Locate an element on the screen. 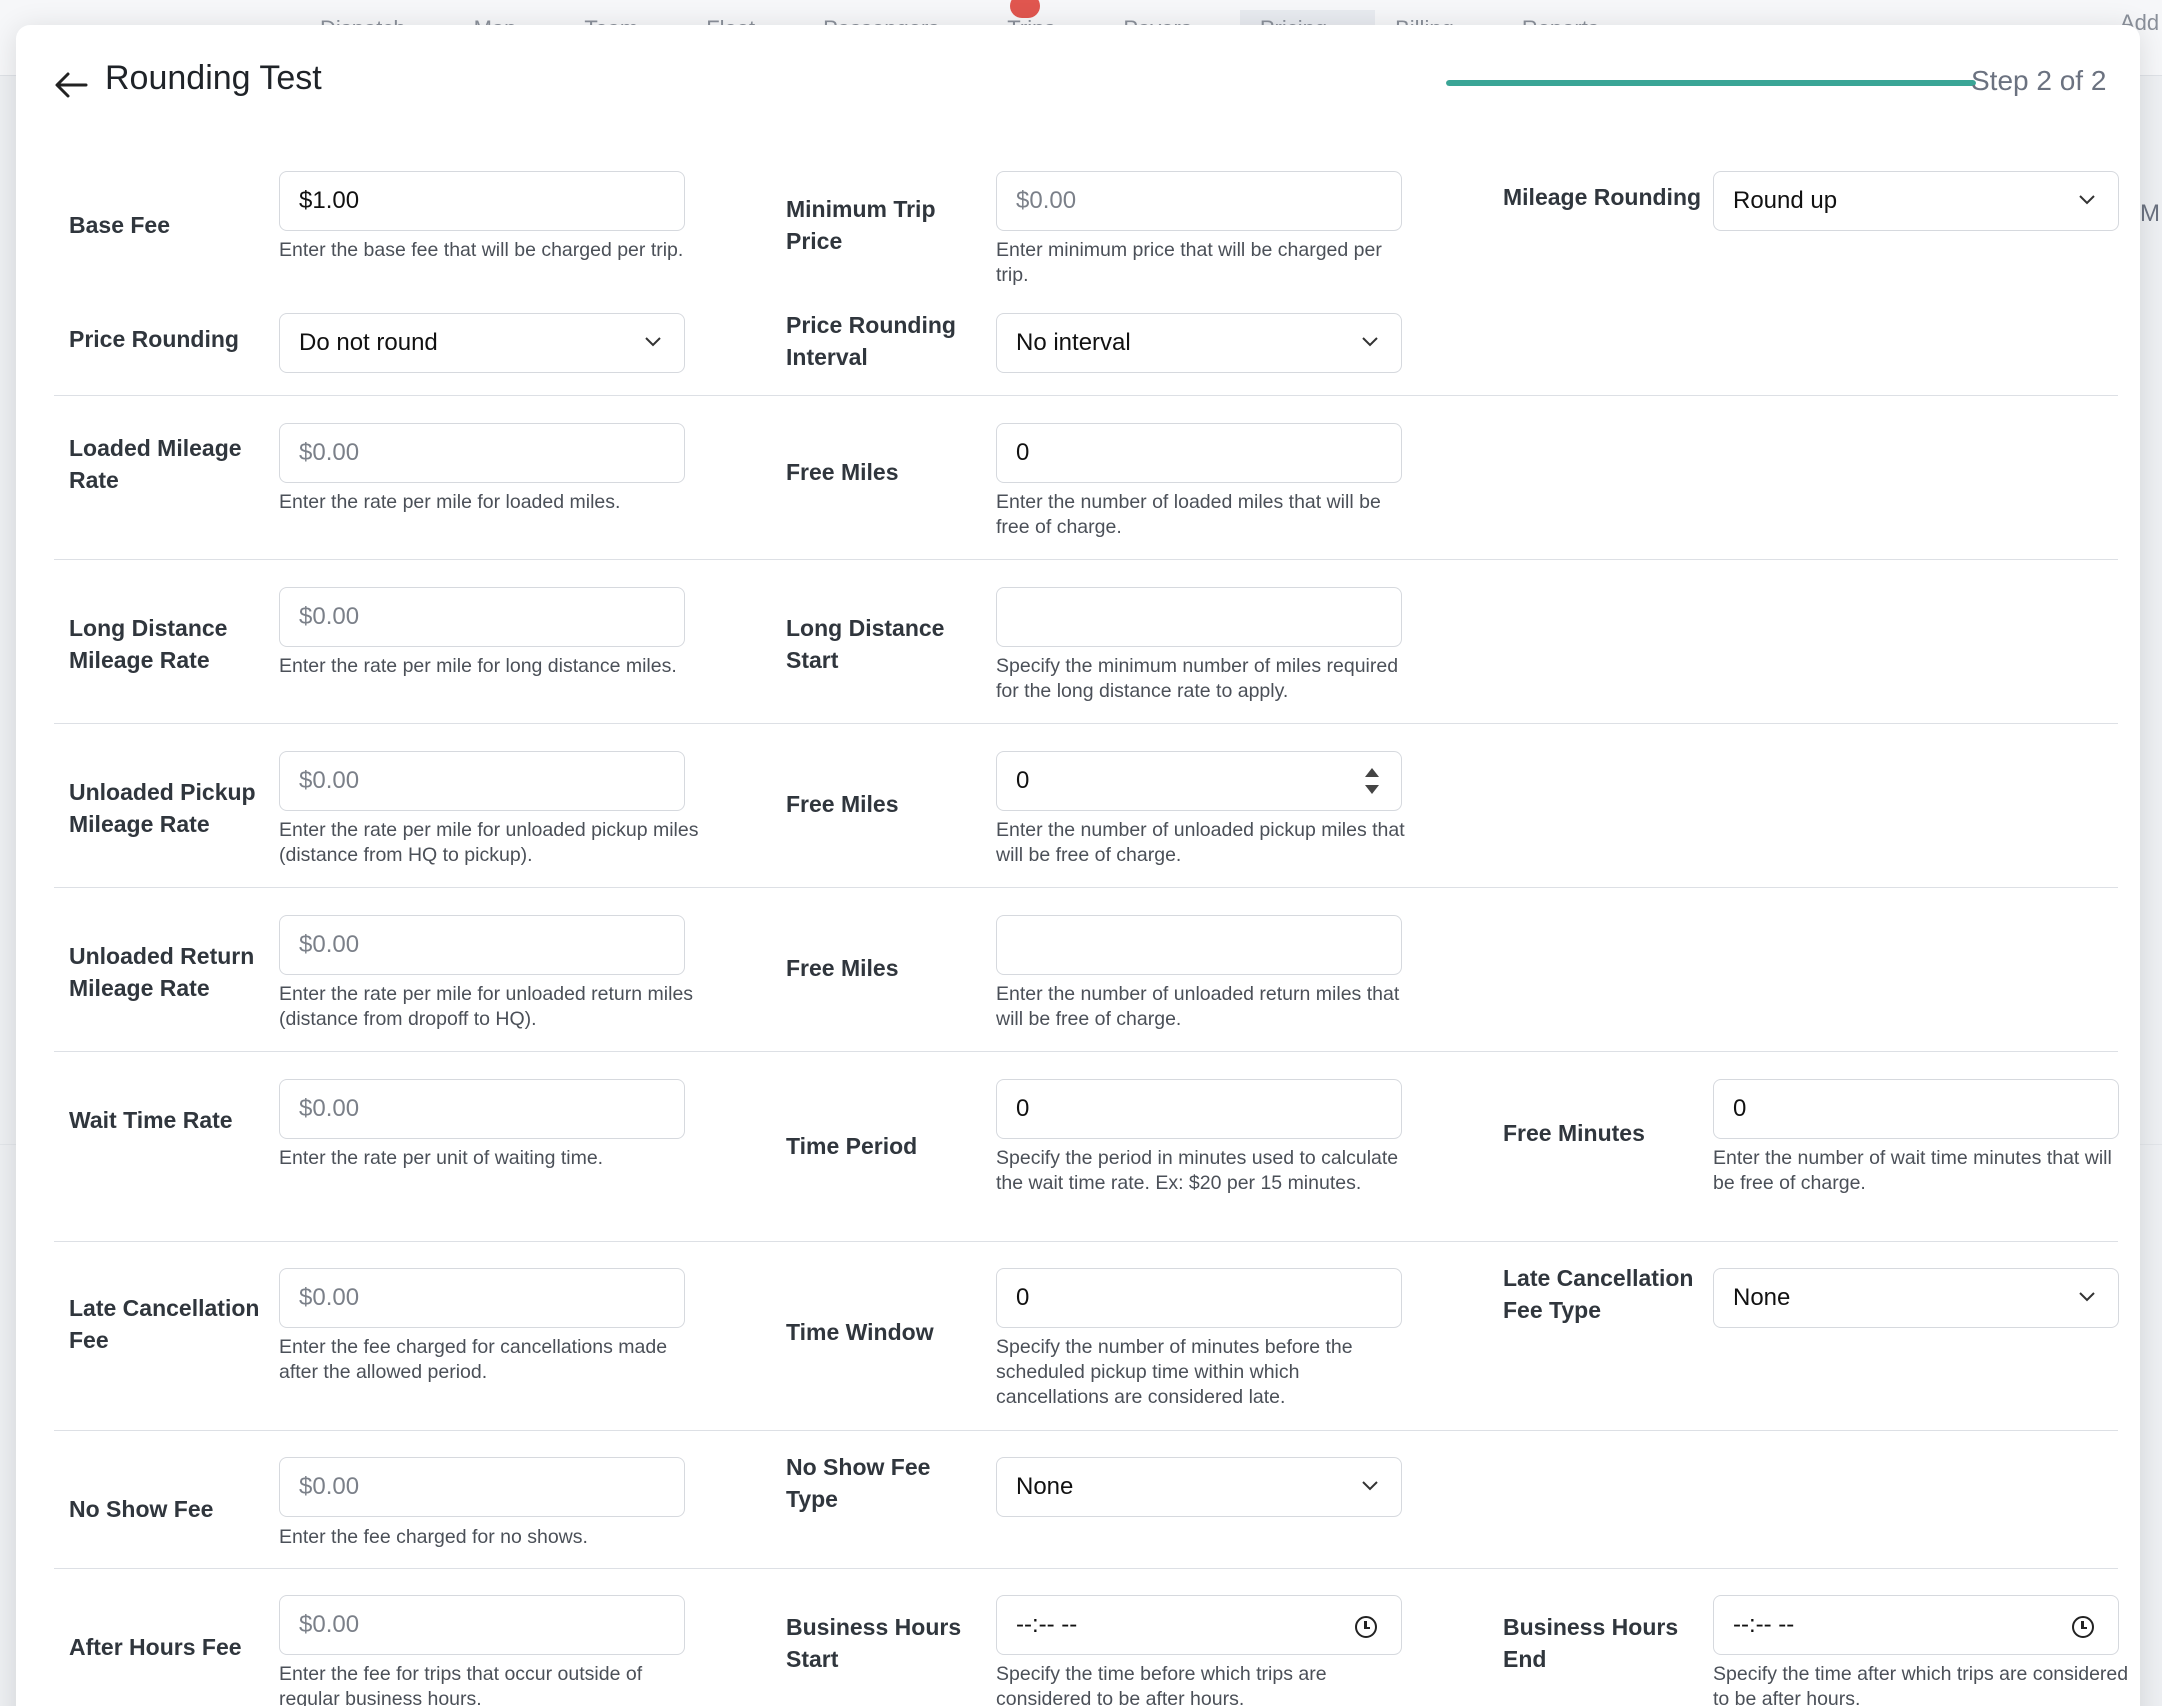  late-cancellation-fee-type-select: None is located at coordinates (1916, 1298).